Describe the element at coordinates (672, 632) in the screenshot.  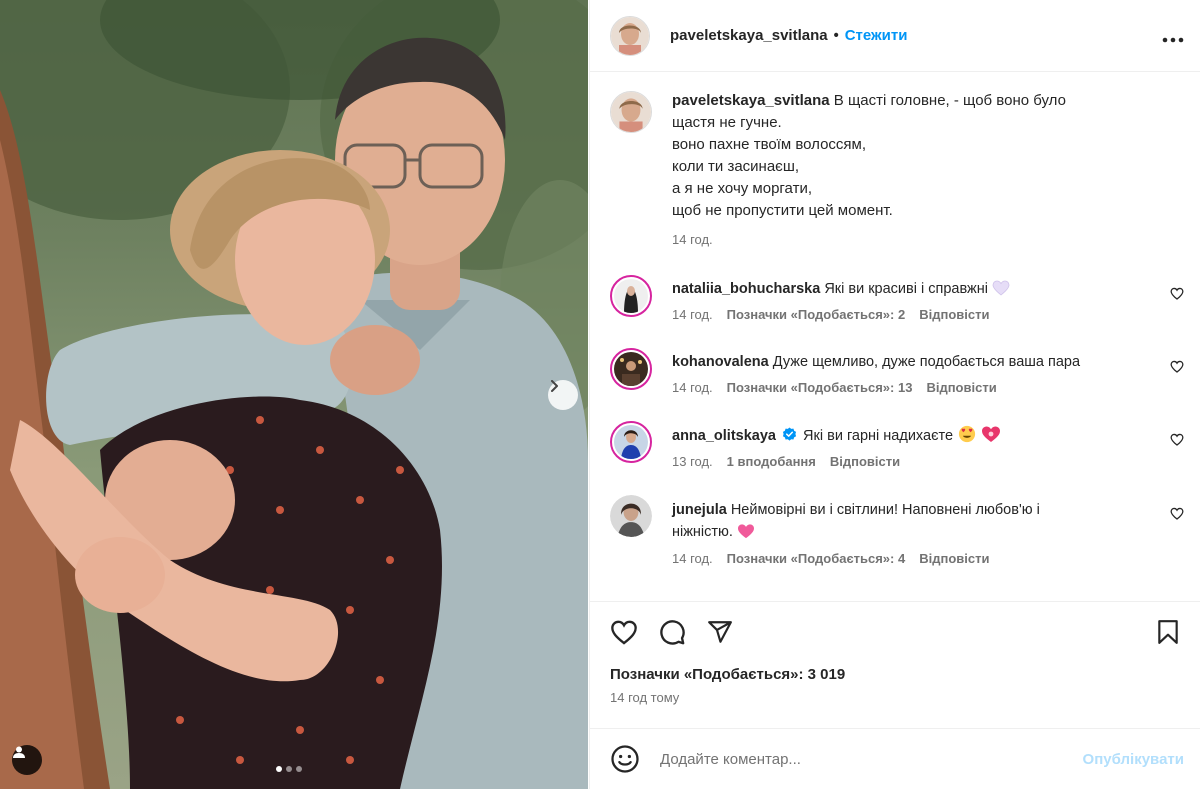
I see `comment-icon` at that location.